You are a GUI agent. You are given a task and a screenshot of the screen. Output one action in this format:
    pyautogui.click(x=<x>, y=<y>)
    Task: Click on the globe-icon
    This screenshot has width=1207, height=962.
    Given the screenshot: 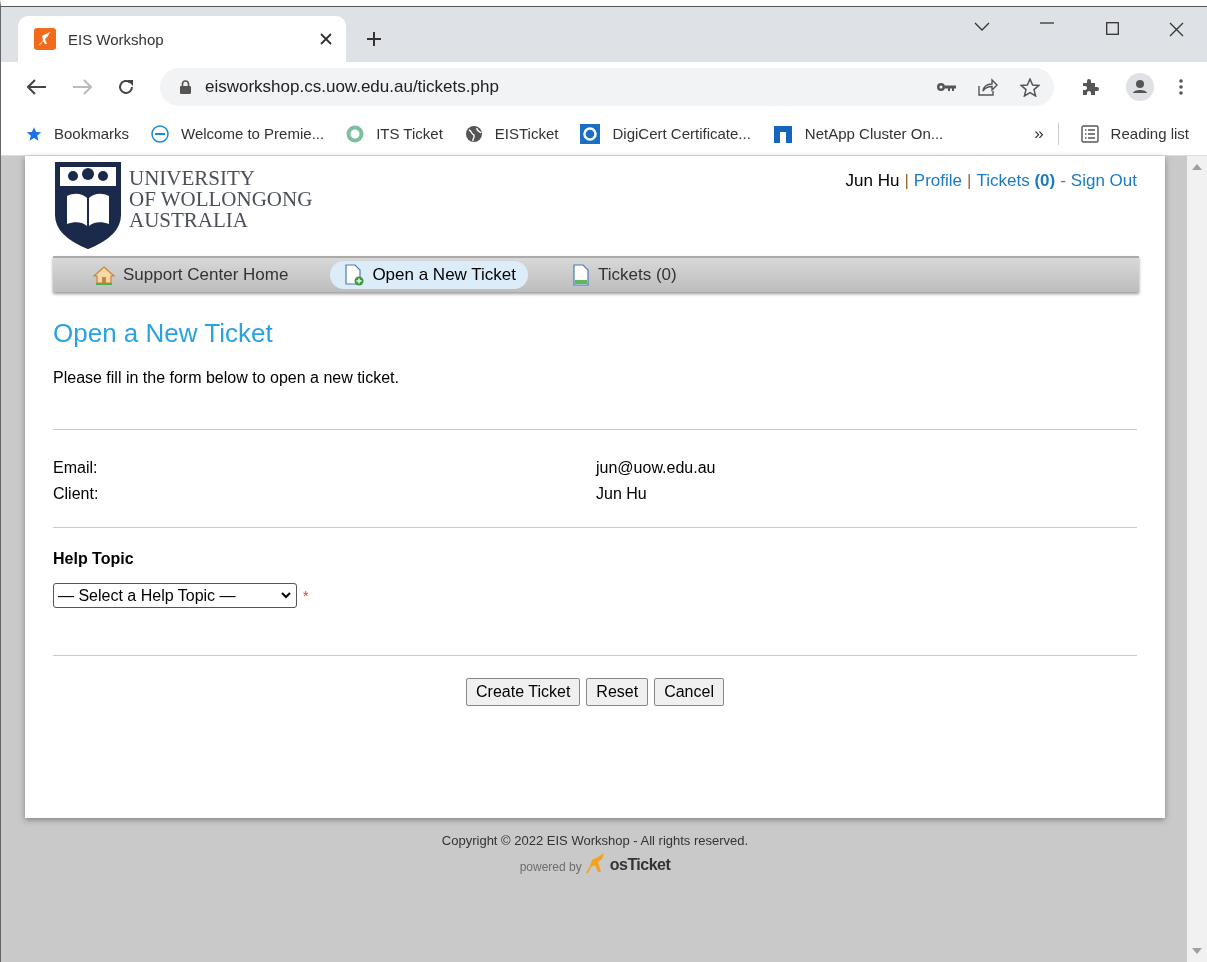 What is the action you would take?
    pyautogui.click(x=473, y=133)
    